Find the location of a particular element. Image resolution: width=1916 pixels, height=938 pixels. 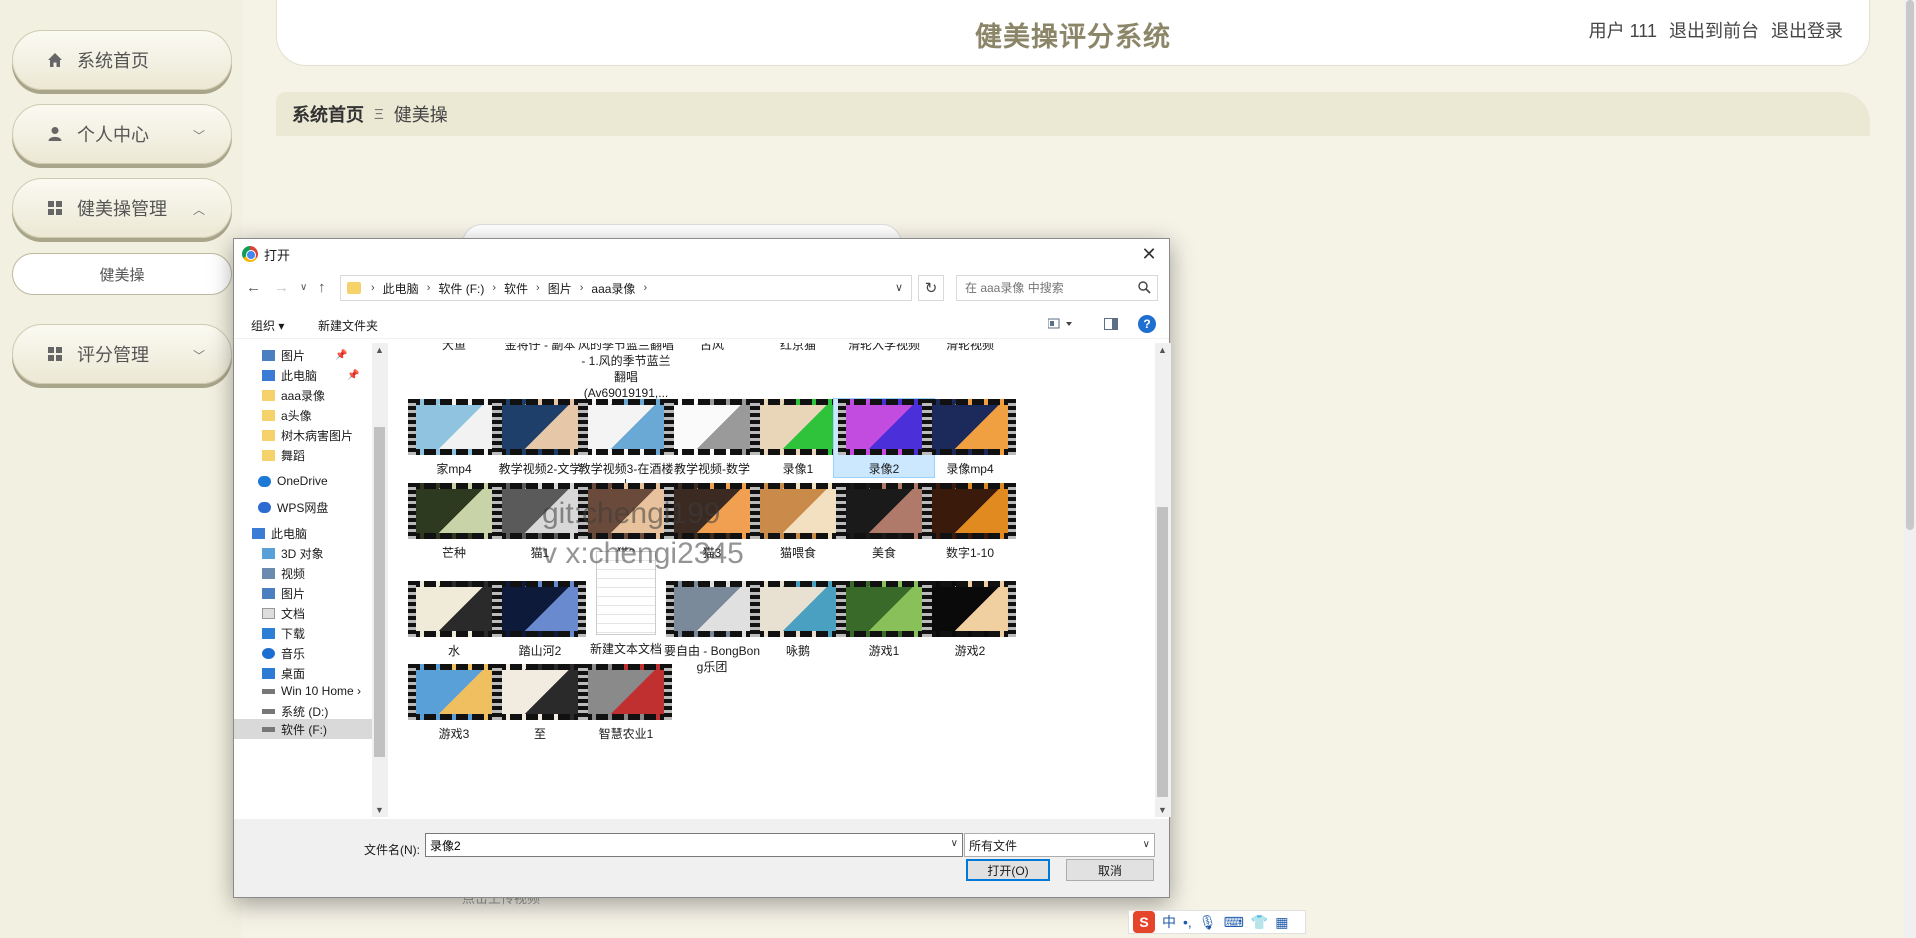

nav-item: WPS网盘 is located at coordinates (293, 507).